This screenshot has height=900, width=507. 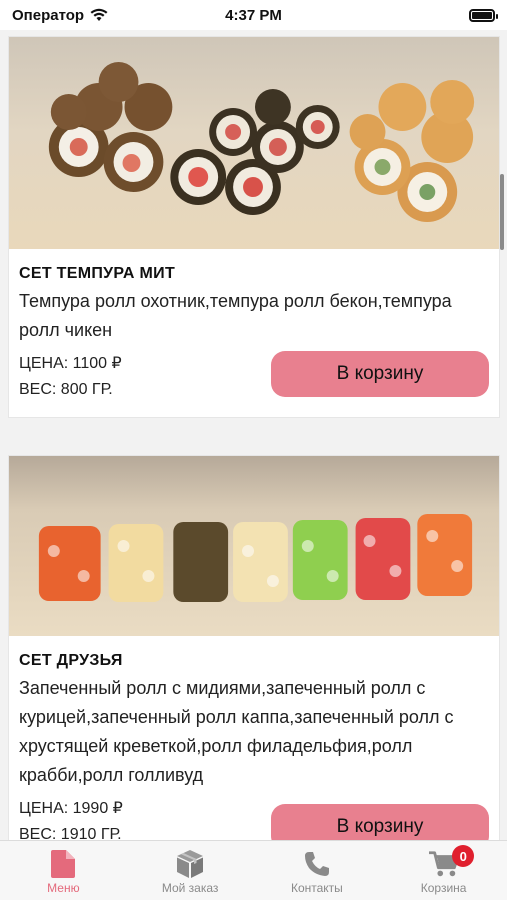 I want to click on tab-label: Мой заказ, so click(x=190, y=888).